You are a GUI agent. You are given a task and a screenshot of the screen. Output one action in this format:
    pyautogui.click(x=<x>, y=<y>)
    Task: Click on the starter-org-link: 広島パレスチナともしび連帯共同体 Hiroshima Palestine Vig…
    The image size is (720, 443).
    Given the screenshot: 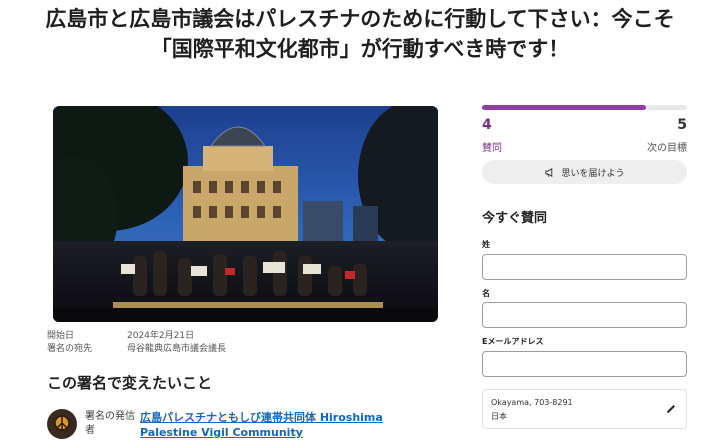 What is the action you would take?
    pyautogui.click(x=290, y=425)
    